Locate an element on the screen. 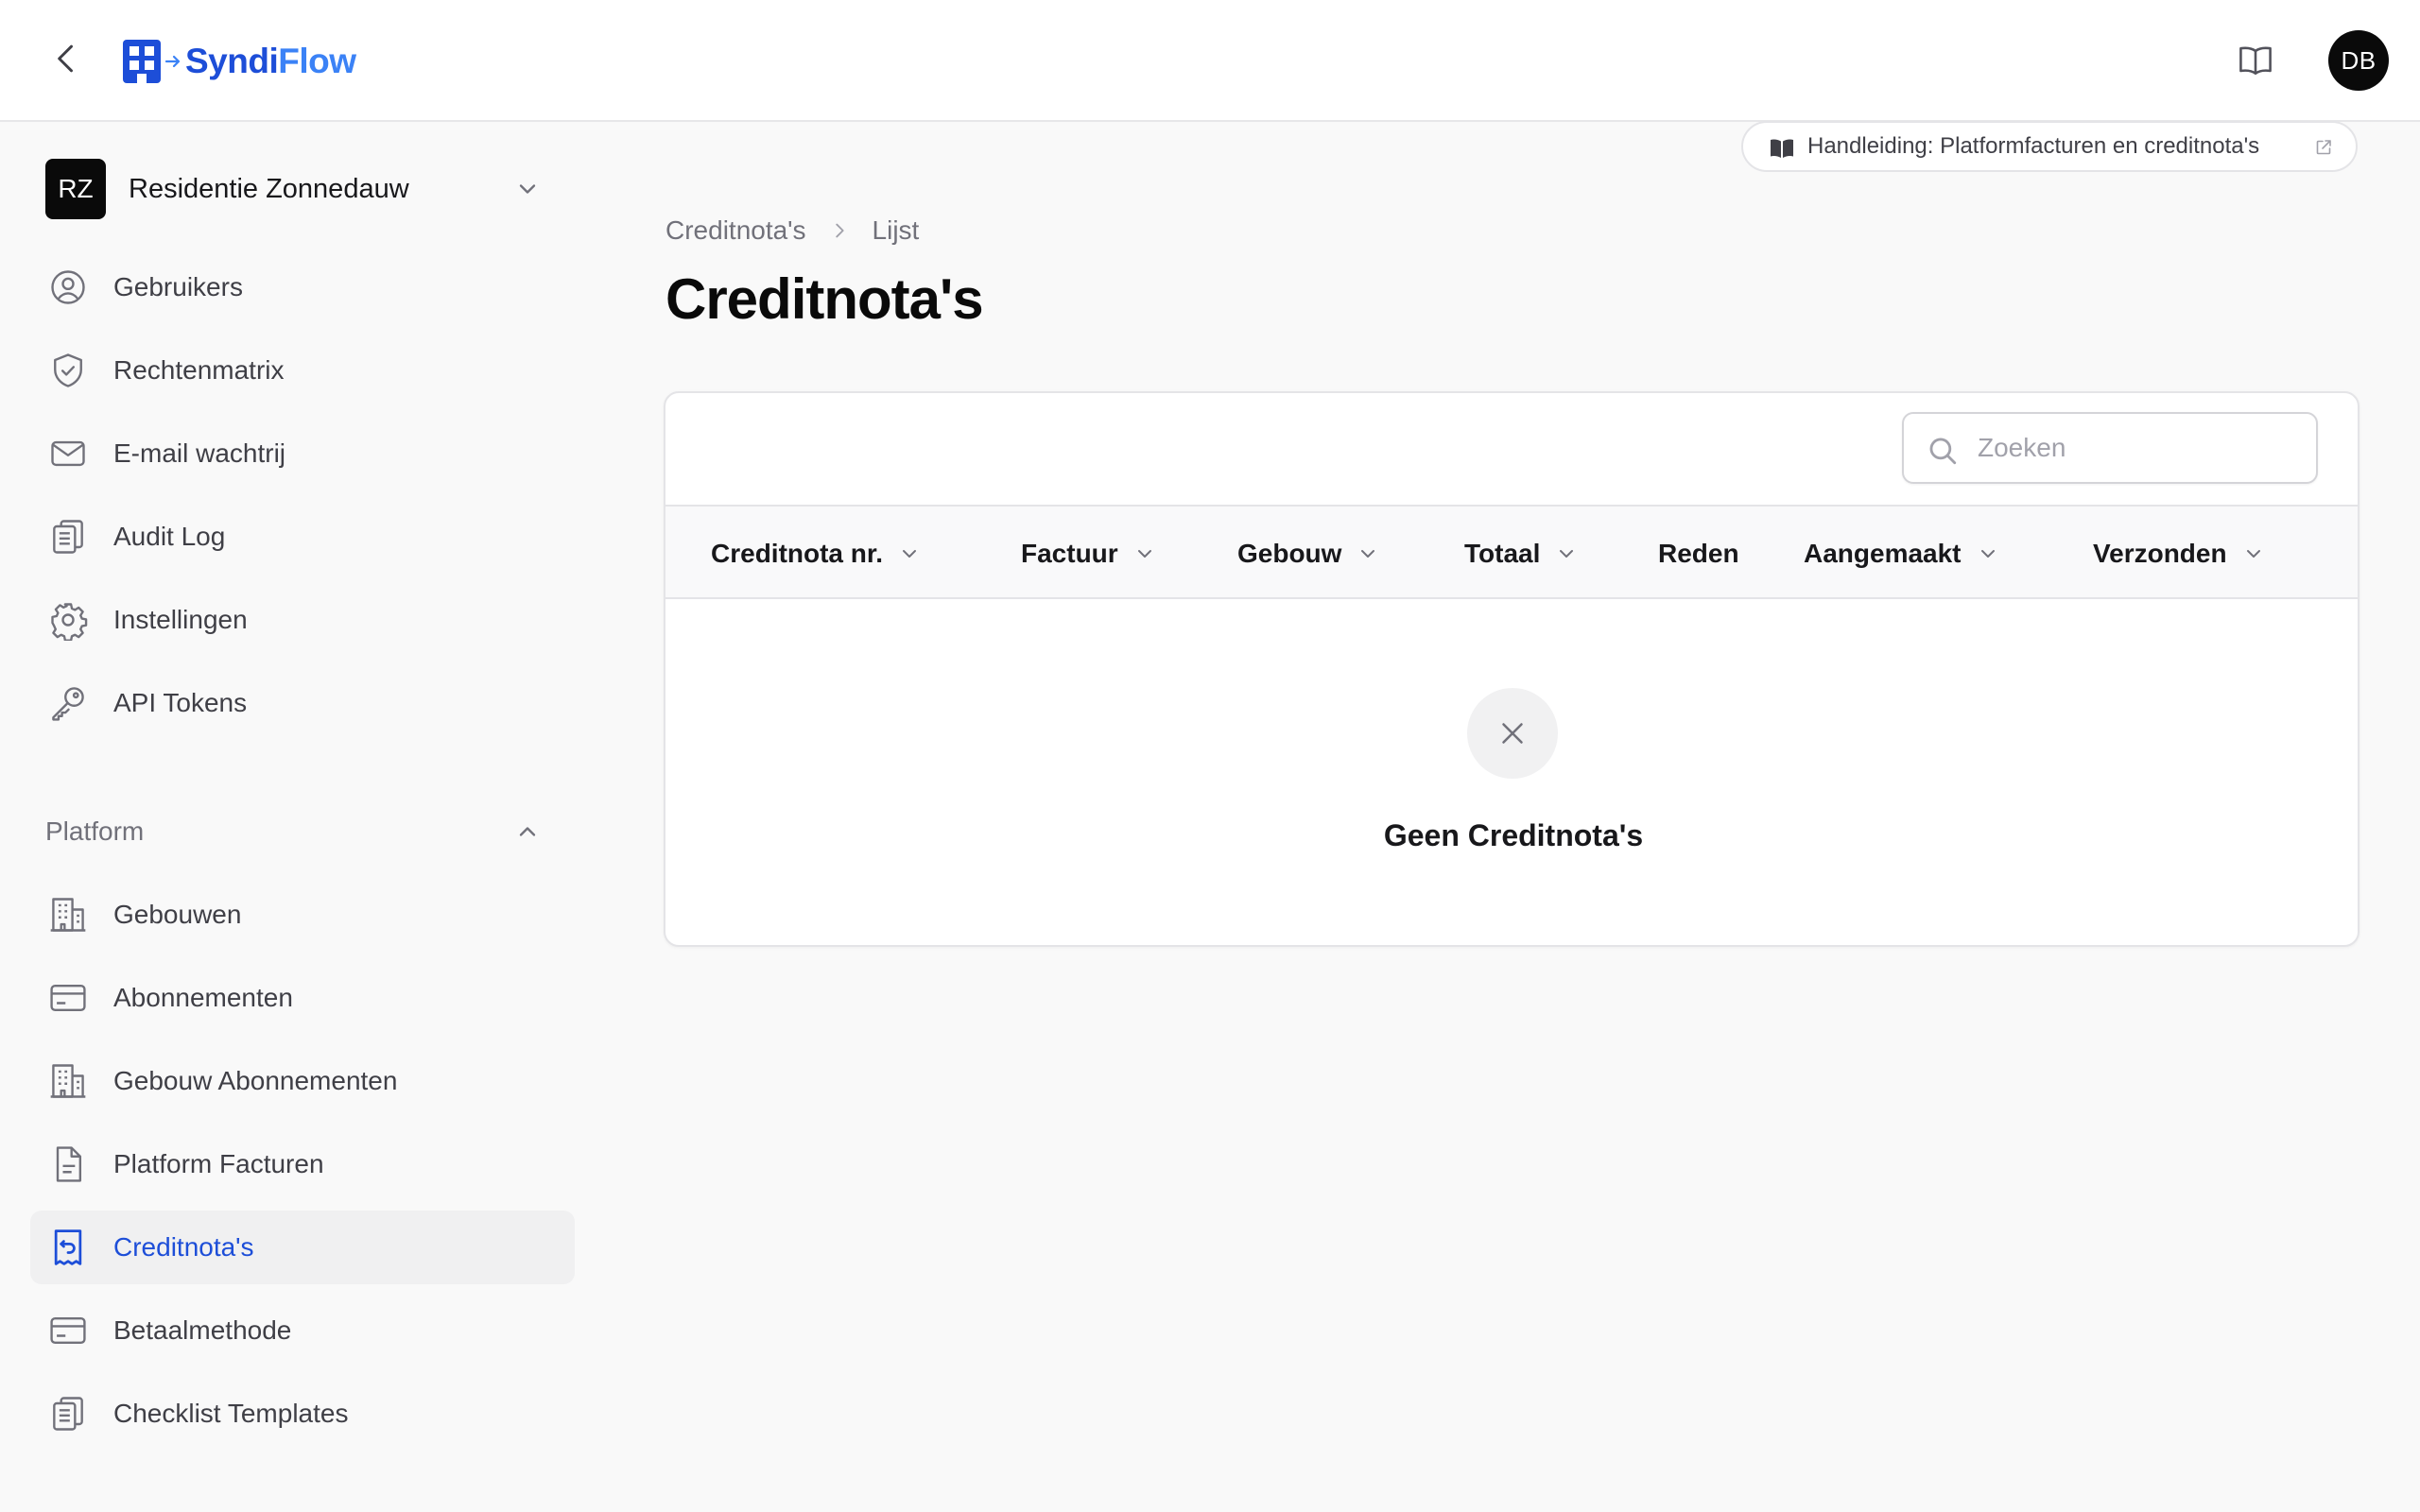 Image resolution: width=2420 pixels, height=1512 pixels. sidebar-item-abonnementen: Abonnementen is located at coordinates (302, 998).